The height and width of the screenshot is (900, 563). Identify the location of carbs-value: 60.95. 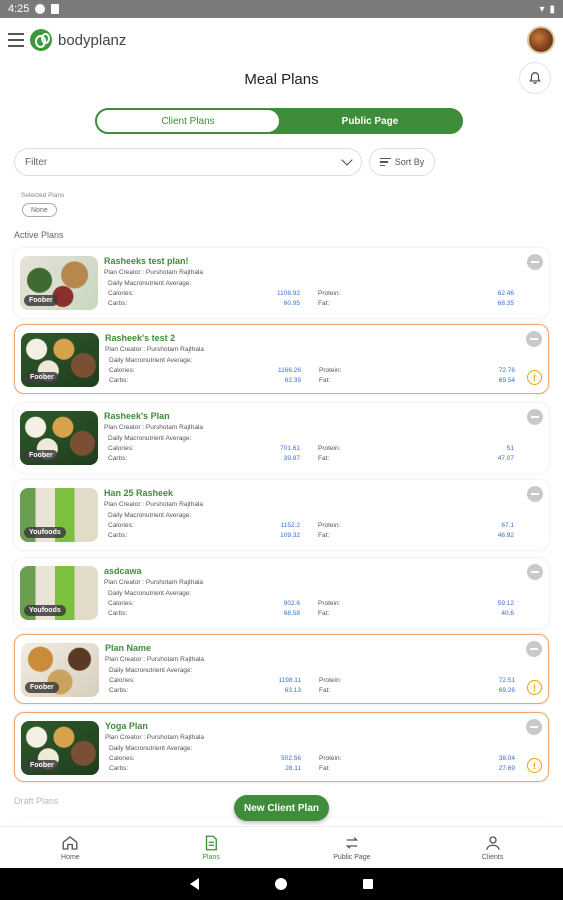
(291, 303).